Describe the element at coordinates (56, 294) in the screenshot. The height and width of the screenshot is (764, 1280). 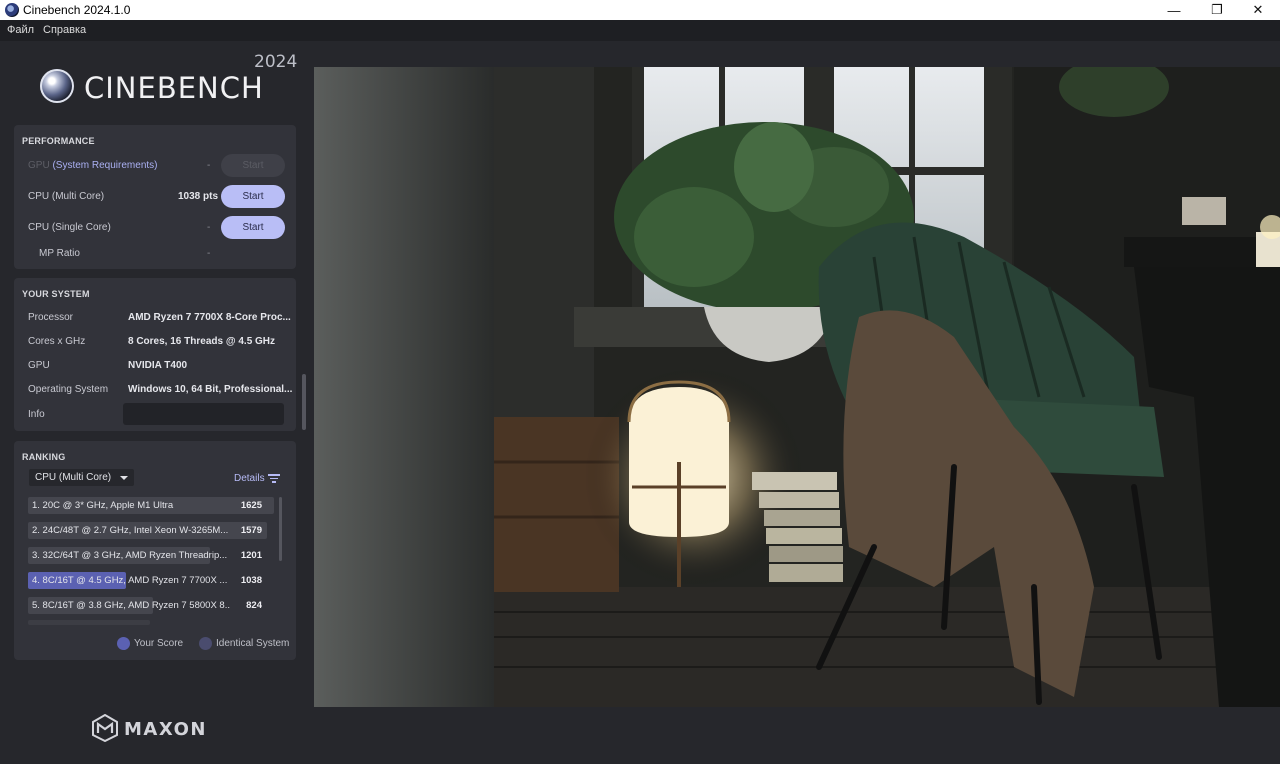
I see `system-title: YOUR SYSTEM` at that location.